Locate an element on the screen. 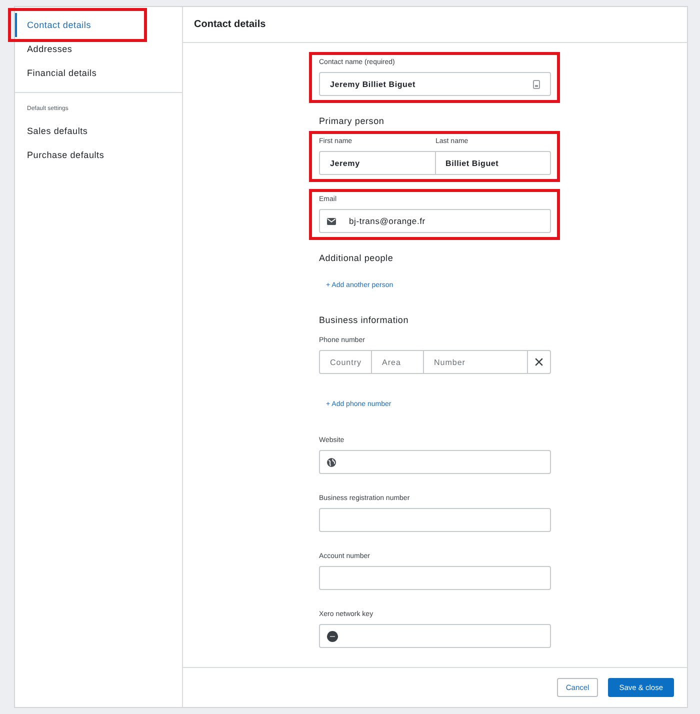  input-field: Jeremy is located at coordinates (377, 163).